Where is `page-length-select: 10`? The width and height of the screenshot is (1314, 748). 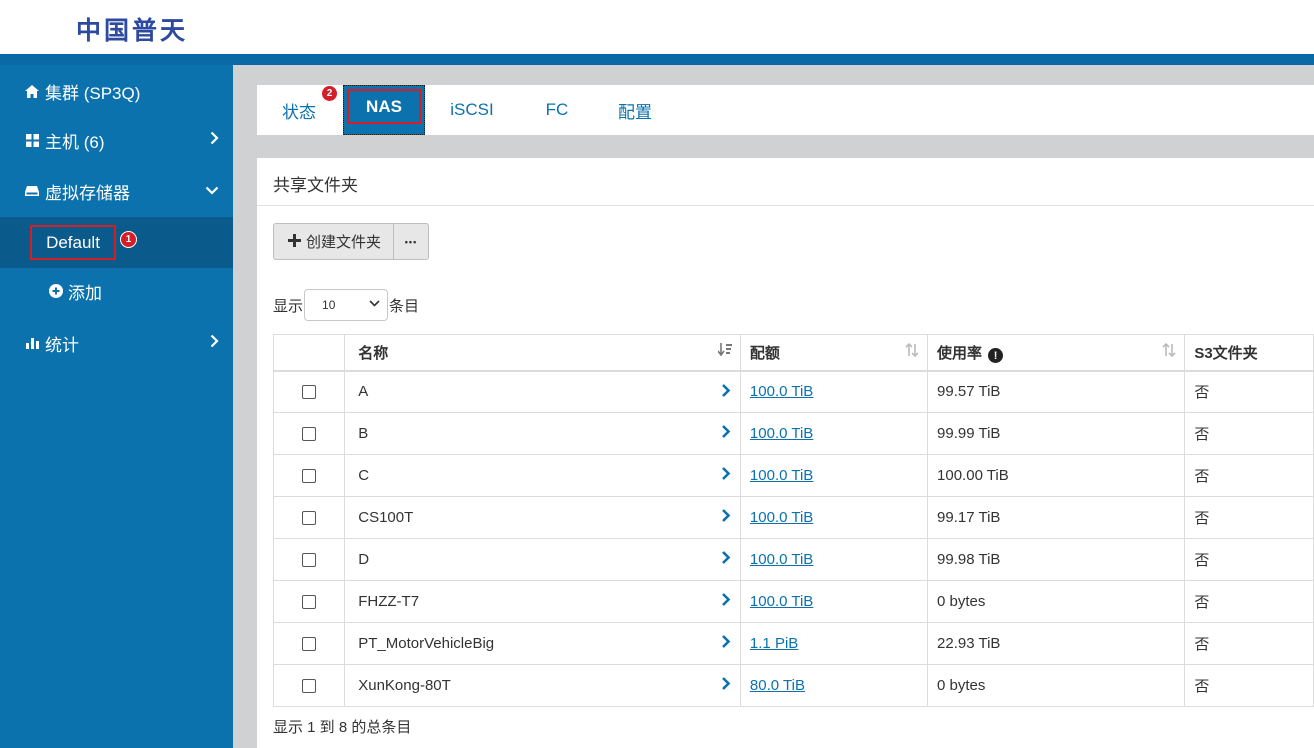
page-length-select: 10 is located at coordinates (346, 305).